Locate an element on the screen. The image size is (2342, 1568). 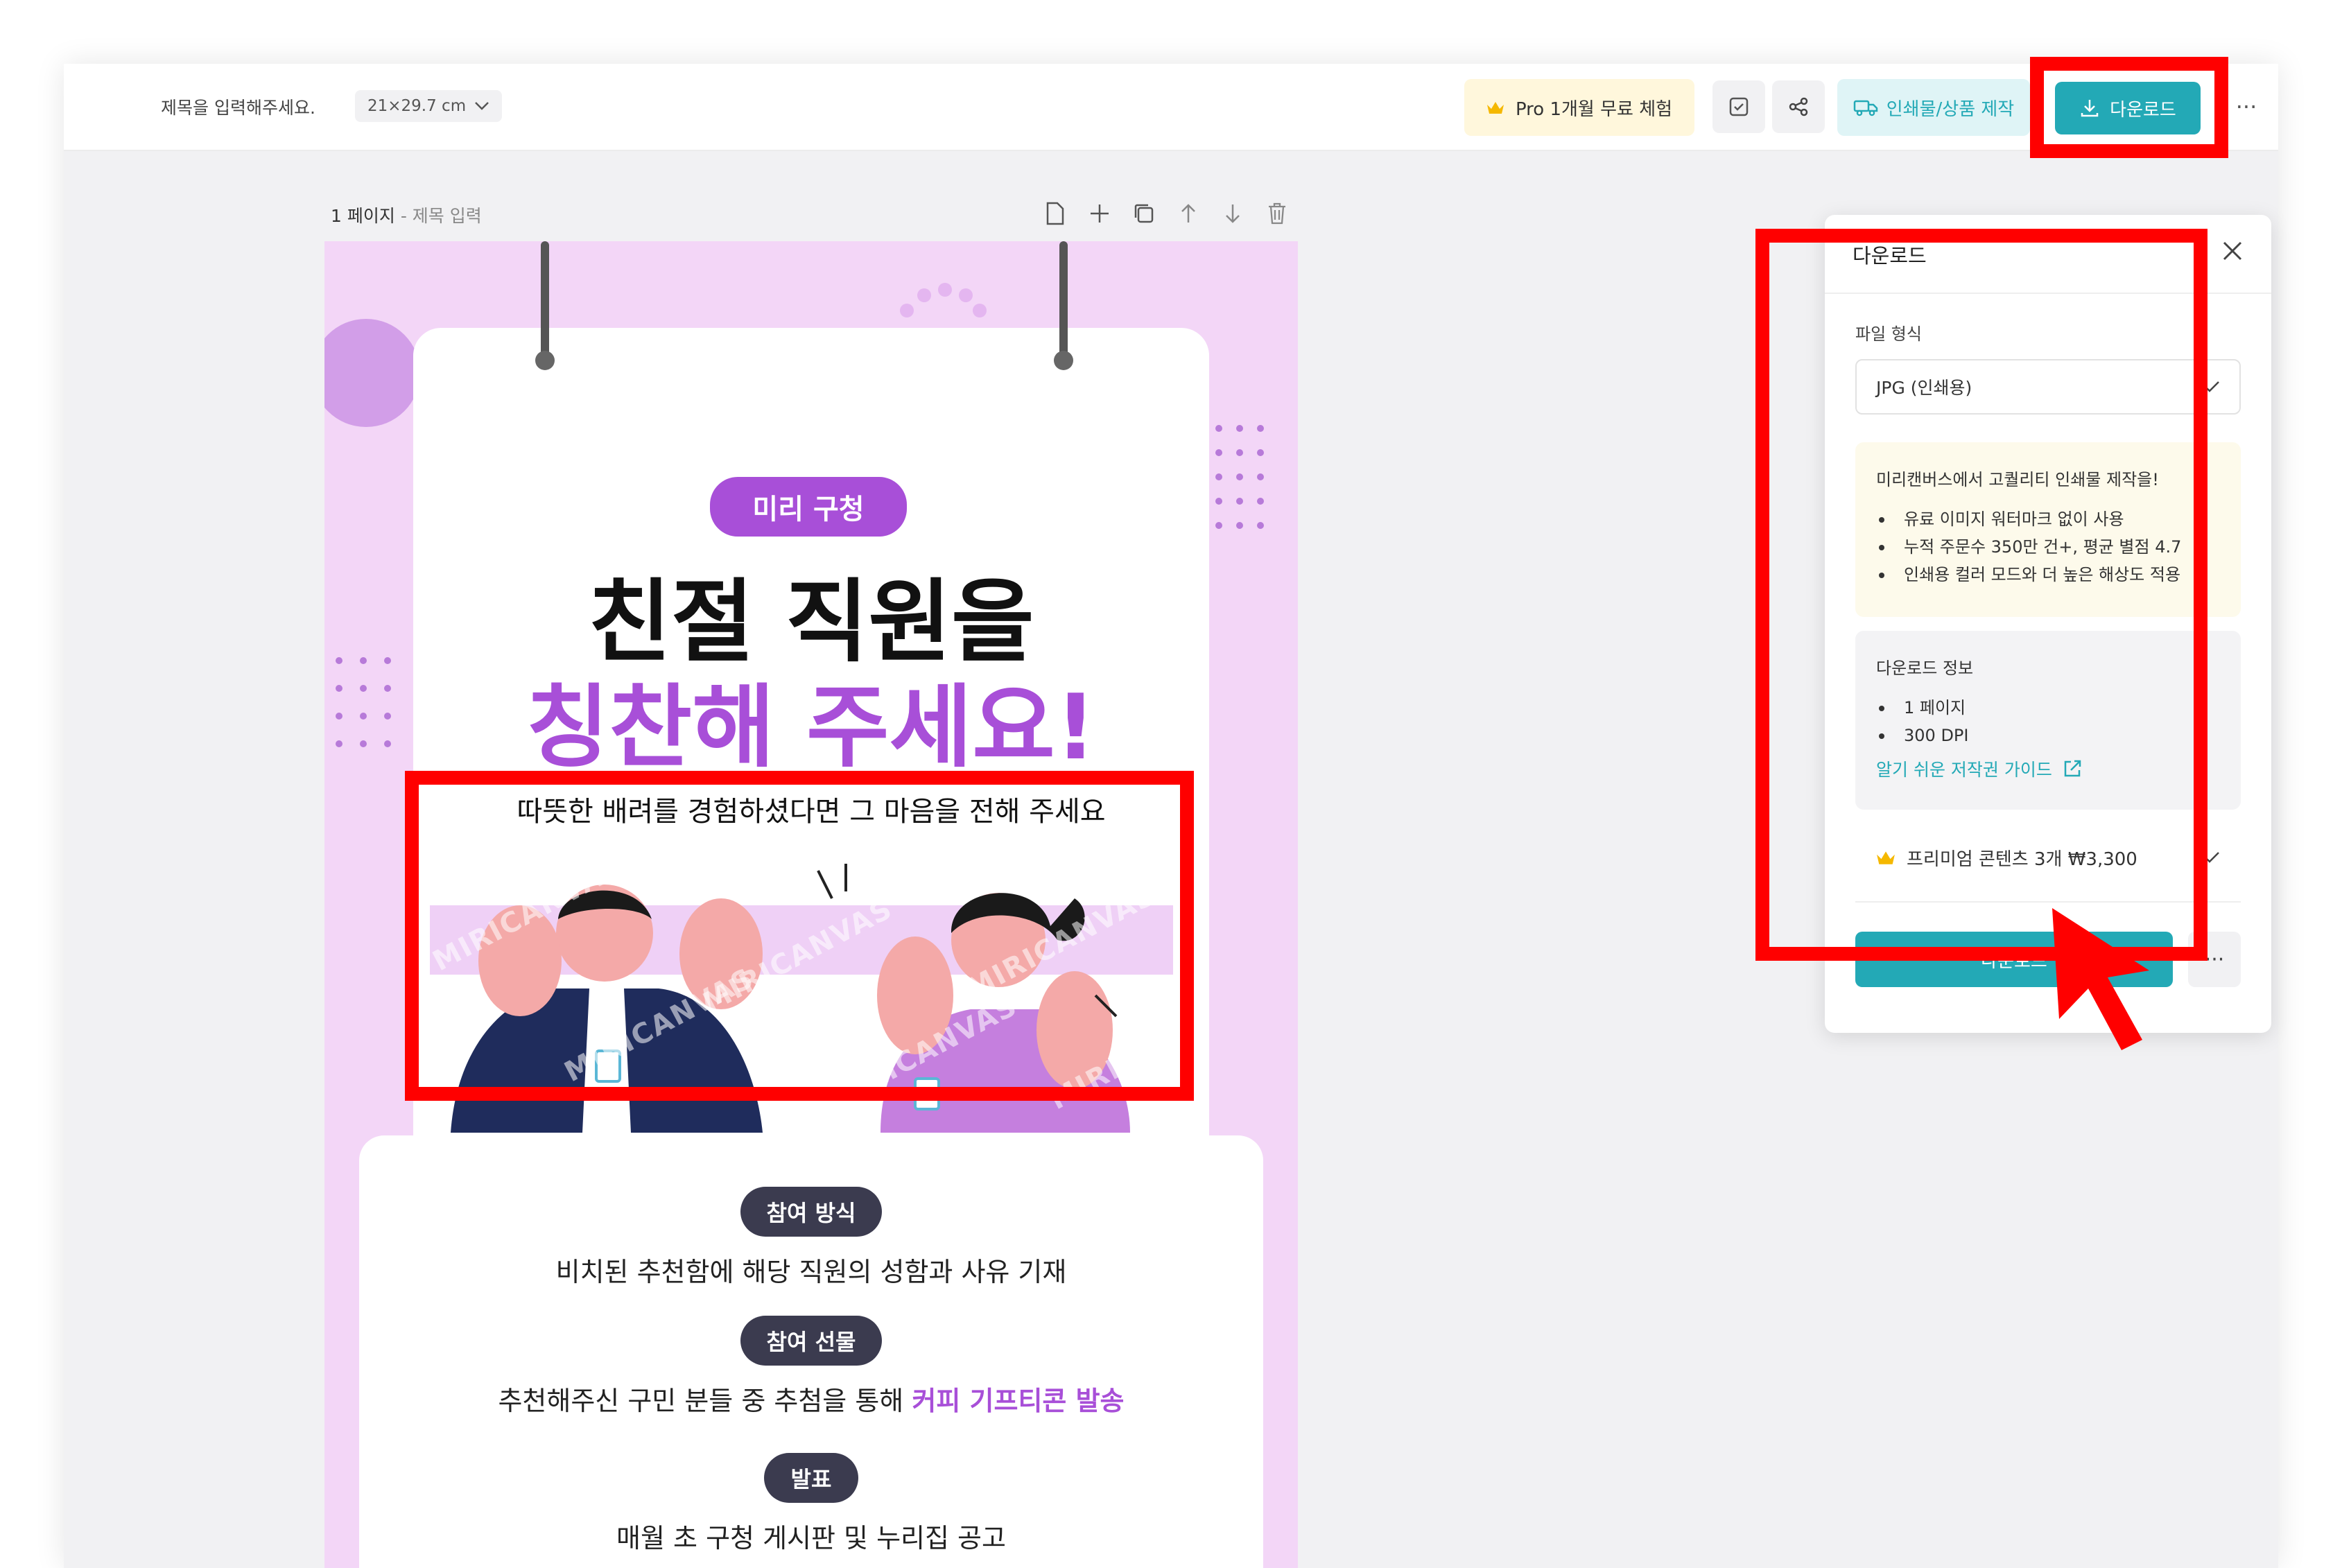
page-tools is located at coordinates (1166, 213).